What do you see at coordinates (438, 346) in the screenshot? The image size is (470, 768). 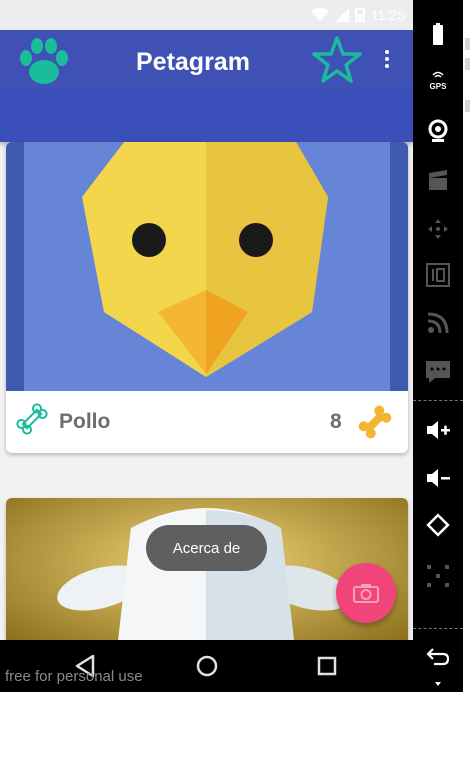 I see `emulator-side-panel: GPS` at bounding box center [438, 346].